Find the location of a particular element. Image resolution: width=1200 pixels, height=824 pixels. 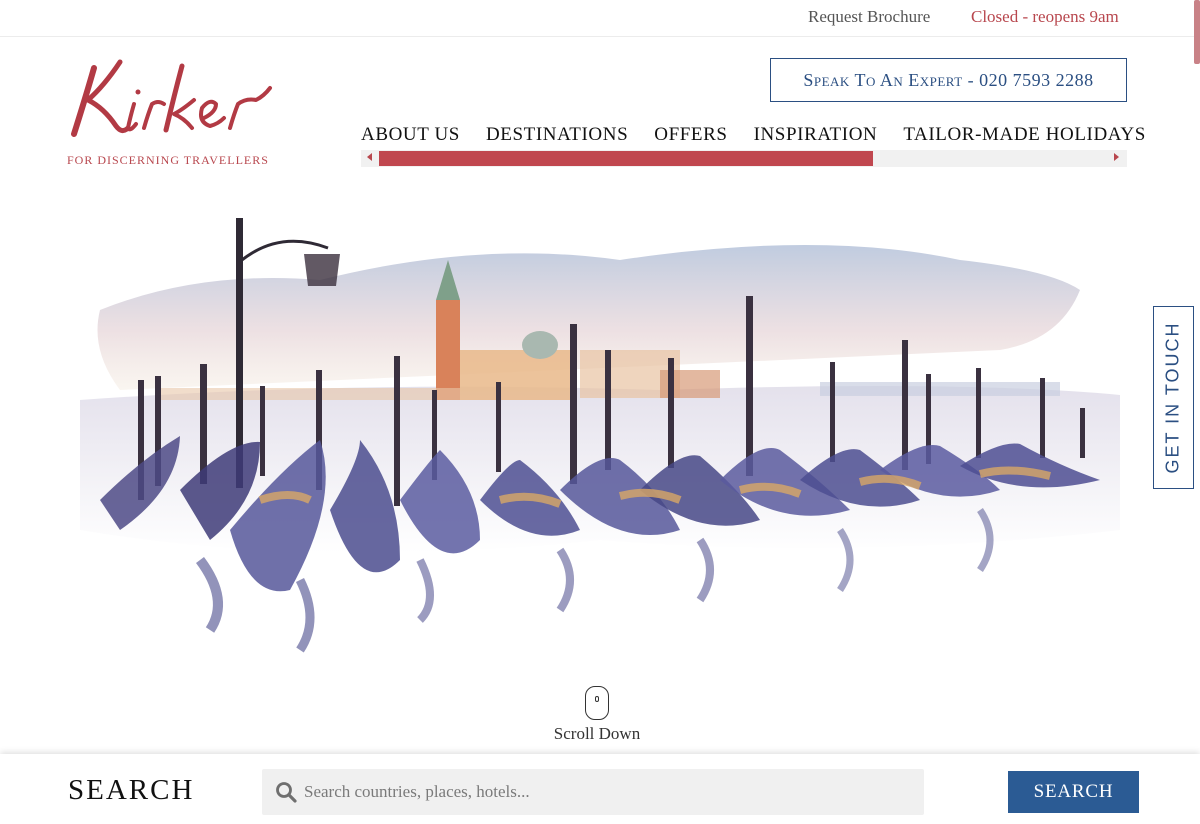

top-utility-bar: Request Brochure Closed - reopens 9am is located at coordinates (600, 18).